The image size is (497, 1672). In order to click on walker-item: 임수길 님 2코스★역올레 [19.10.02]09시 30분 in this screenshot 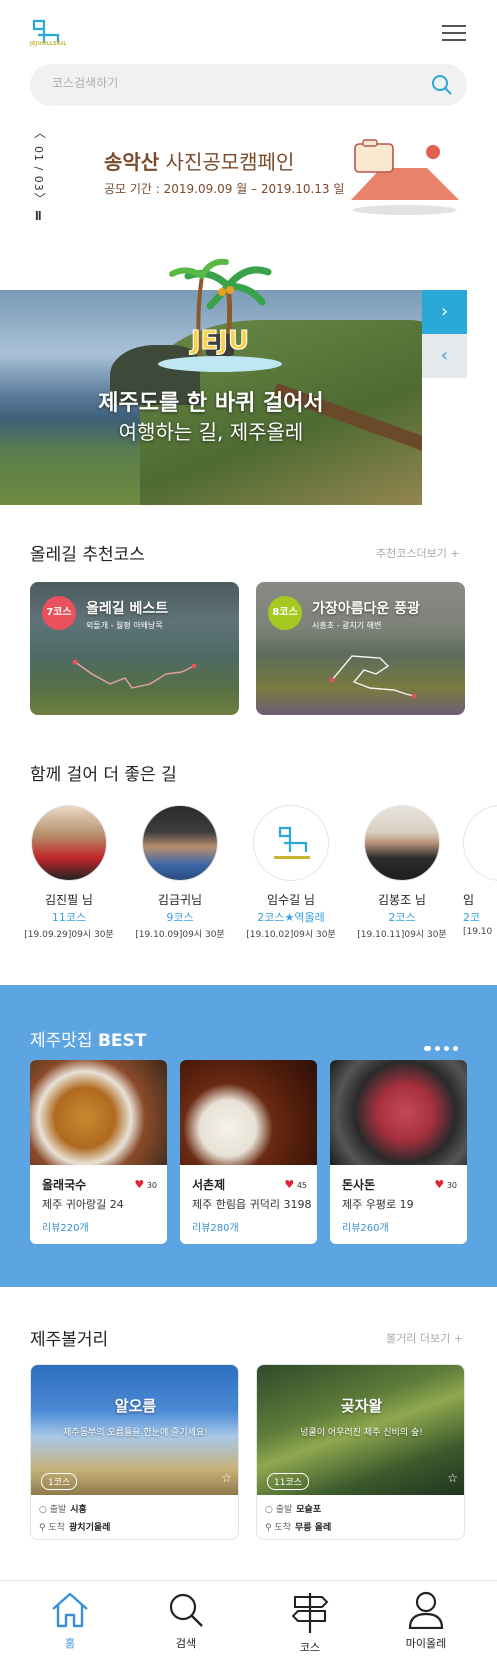, I will do `click(291, 872)`.